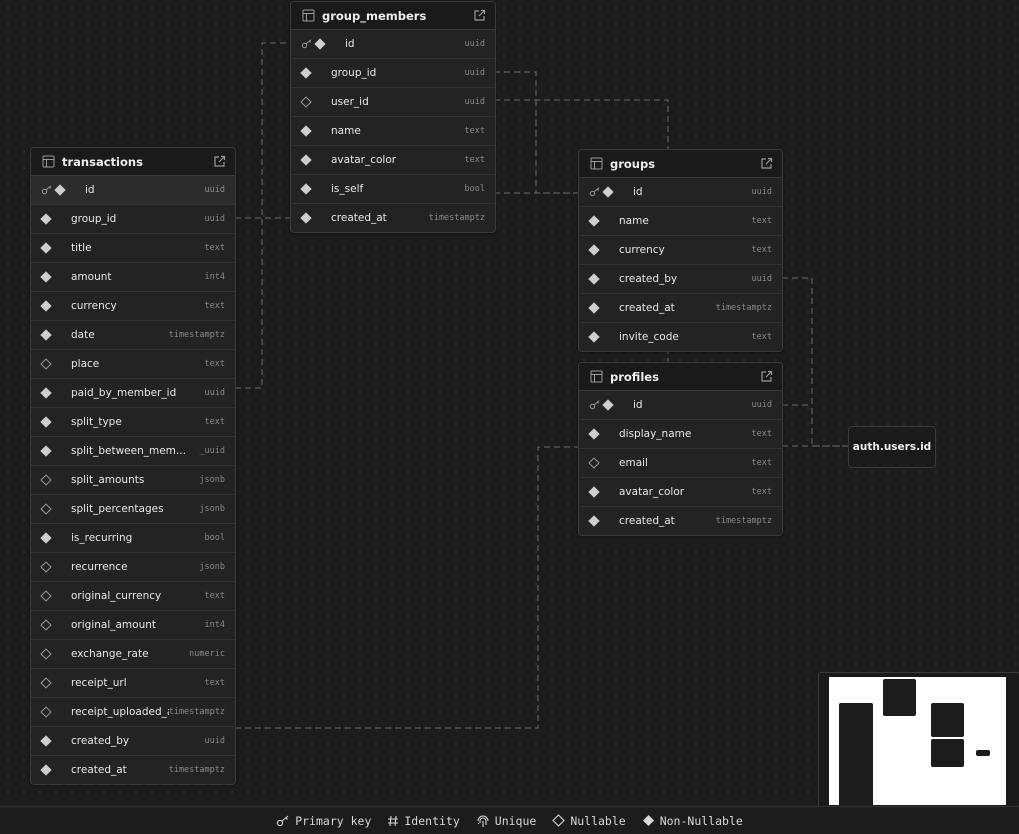 This screenshot has width=1019, height=834. I want to click on column-name: invite_code, so click(649, 337).